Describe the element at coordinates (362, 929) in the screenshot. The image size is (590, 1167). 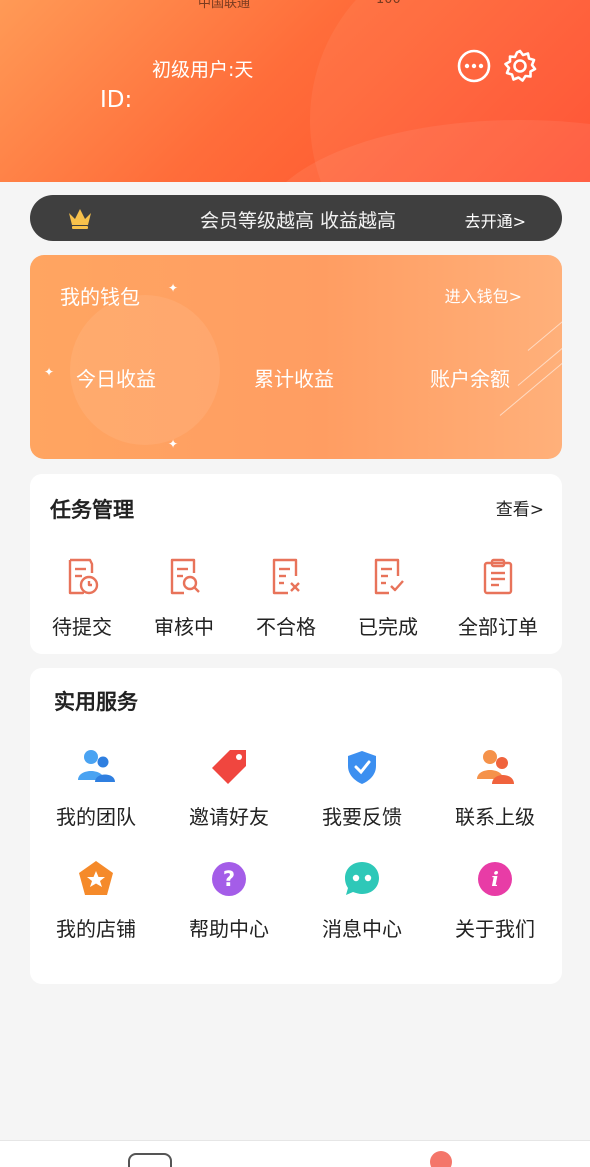
I see `service-label: 消息中心` at that location.